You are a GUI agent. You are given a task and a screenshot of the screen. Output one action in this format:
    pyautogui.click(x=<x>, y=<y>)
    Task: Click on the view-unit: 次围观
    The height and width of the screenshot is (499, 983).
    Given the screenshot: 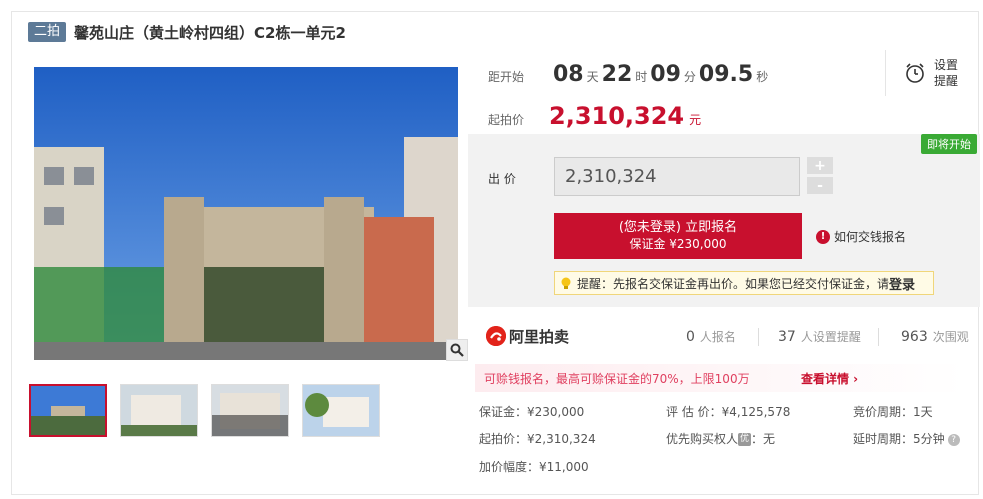 What is the action you would take?
    pyautogui.click(x=950, y=336)
    